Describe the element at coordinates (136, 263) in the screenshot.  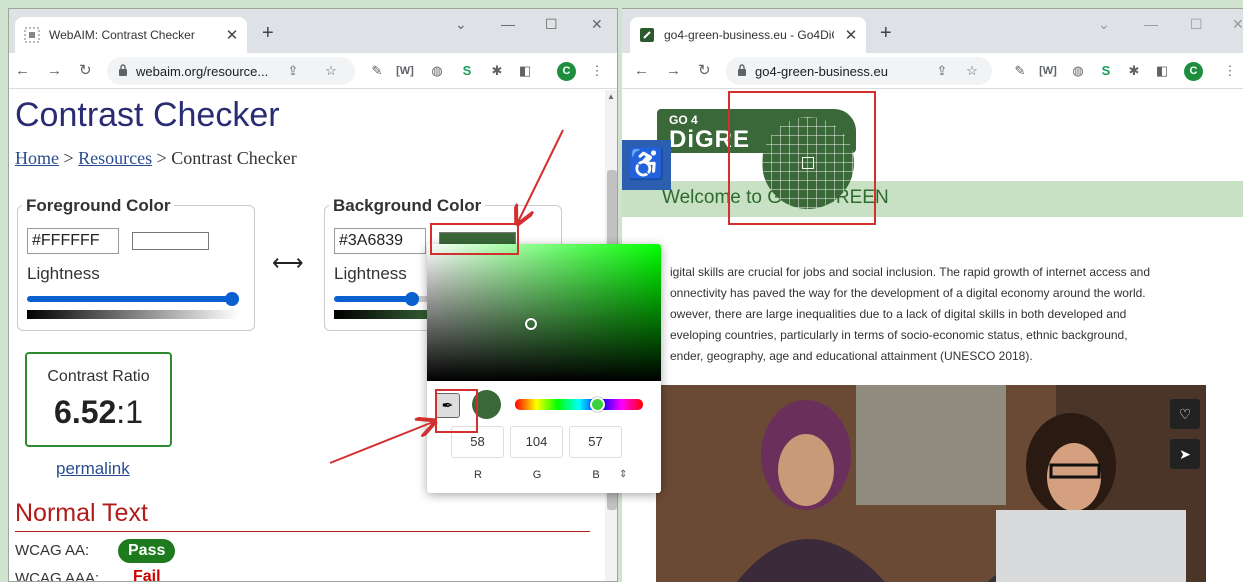
I see `foreground-panel: Foreground Color Lightness` at that location.